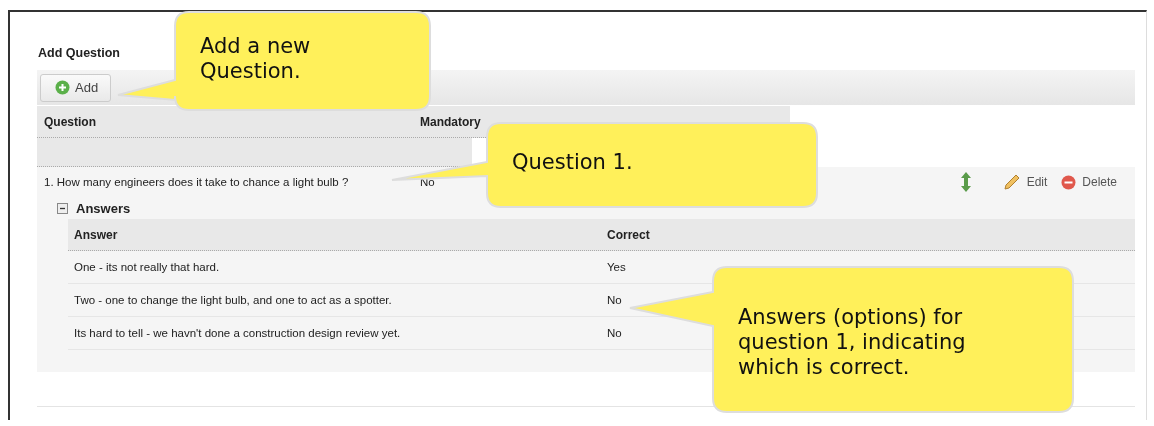 This screenshot has height=426, width=1154. Describe the element at coordinates (62, 87) in the screenshot. I see `plus-circle-icon` at that location.